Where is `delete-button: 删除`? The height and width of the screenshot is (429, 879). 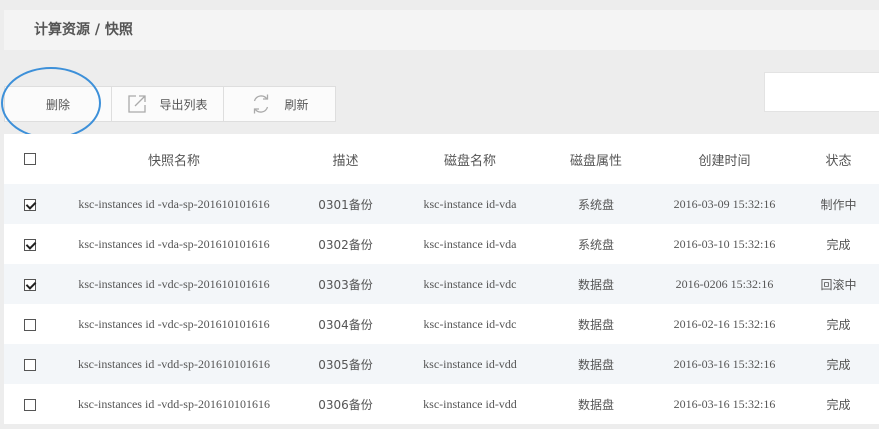
delete-button: 删除 is located at coordinates (58, 104).